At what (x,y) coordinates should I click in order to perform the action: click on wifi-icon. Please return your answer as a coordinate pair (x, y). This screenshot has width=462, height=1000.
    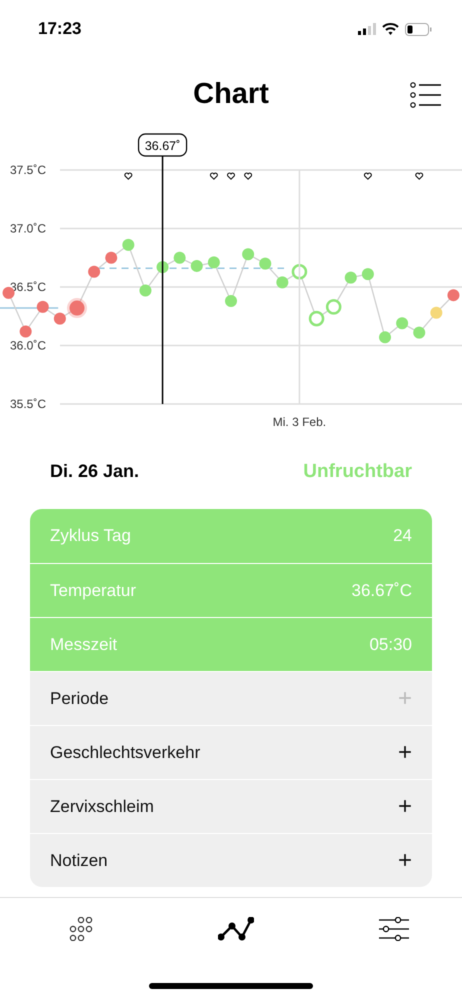
    Looking at the image, I should click on (390, 29).